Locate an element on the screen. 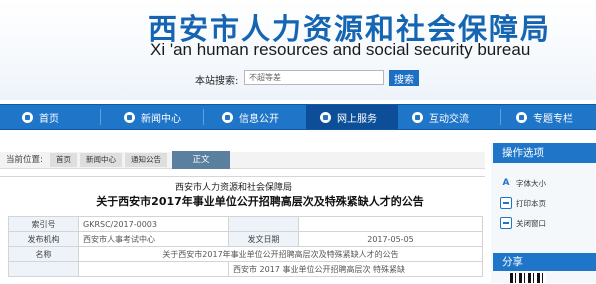  meta-value: 关于西安市2017年事业单位公开招聘高层次及特殊紧缺人才的公告 is located at coordinates (280, 254).